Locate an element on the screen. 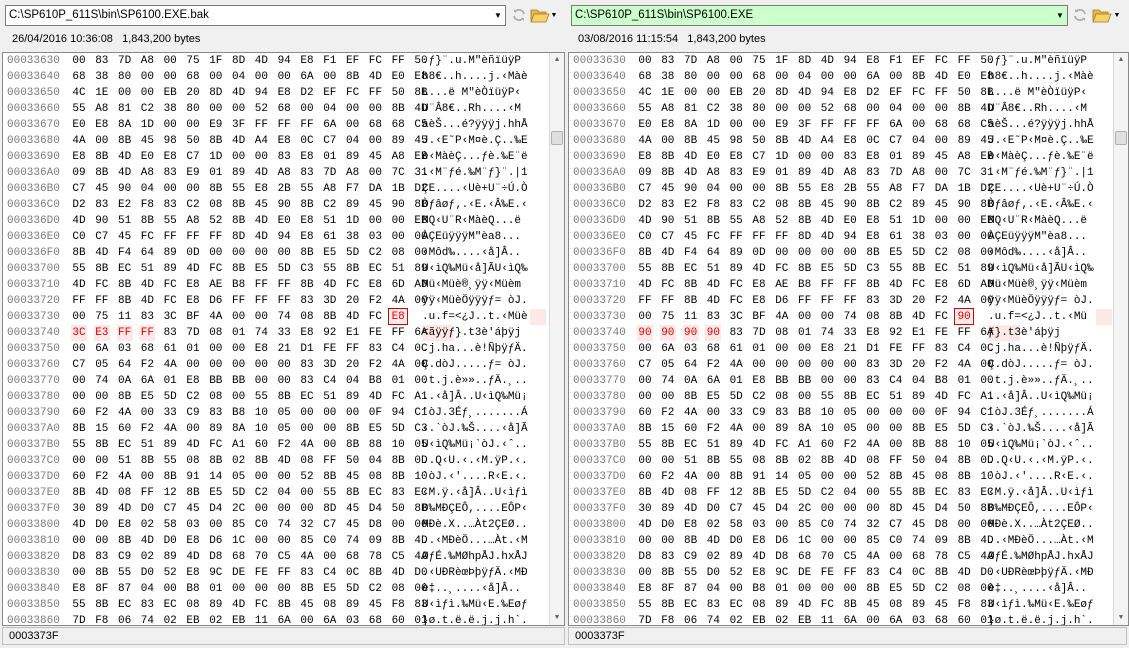  hex-byte: 06 is located at coordinates (691, 619).